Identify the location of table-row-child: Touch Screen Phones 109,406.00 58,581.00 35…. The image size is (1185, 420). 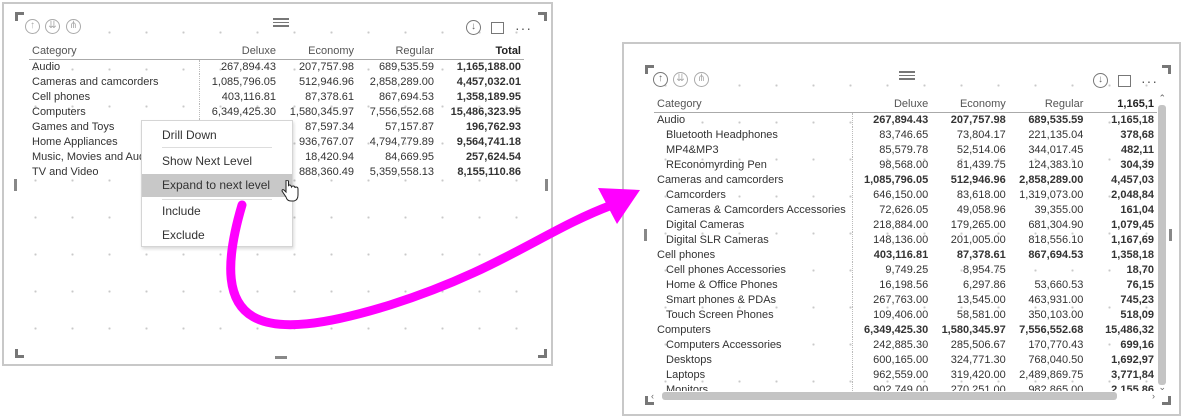
(905, 314).